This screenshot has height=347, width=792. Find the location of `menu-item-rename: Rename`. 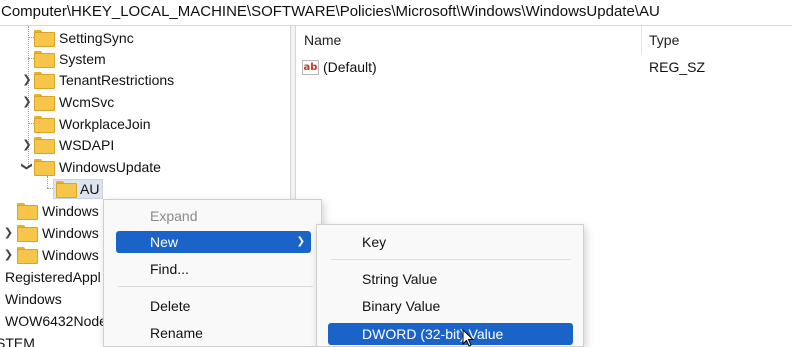

menu-item-rename: Rename is located at coordinates (213, 333).